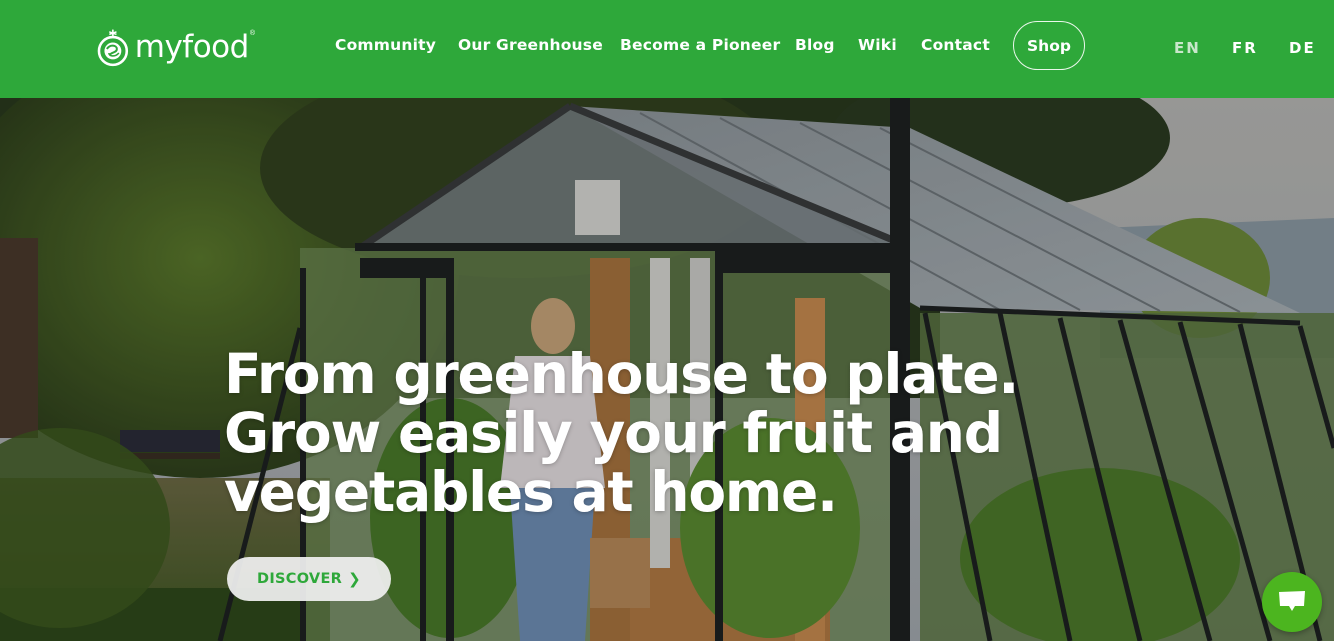 The width and height of the screenshot is (1334, 641). I want to click on nav-contact: Contact, so click(955, 45).